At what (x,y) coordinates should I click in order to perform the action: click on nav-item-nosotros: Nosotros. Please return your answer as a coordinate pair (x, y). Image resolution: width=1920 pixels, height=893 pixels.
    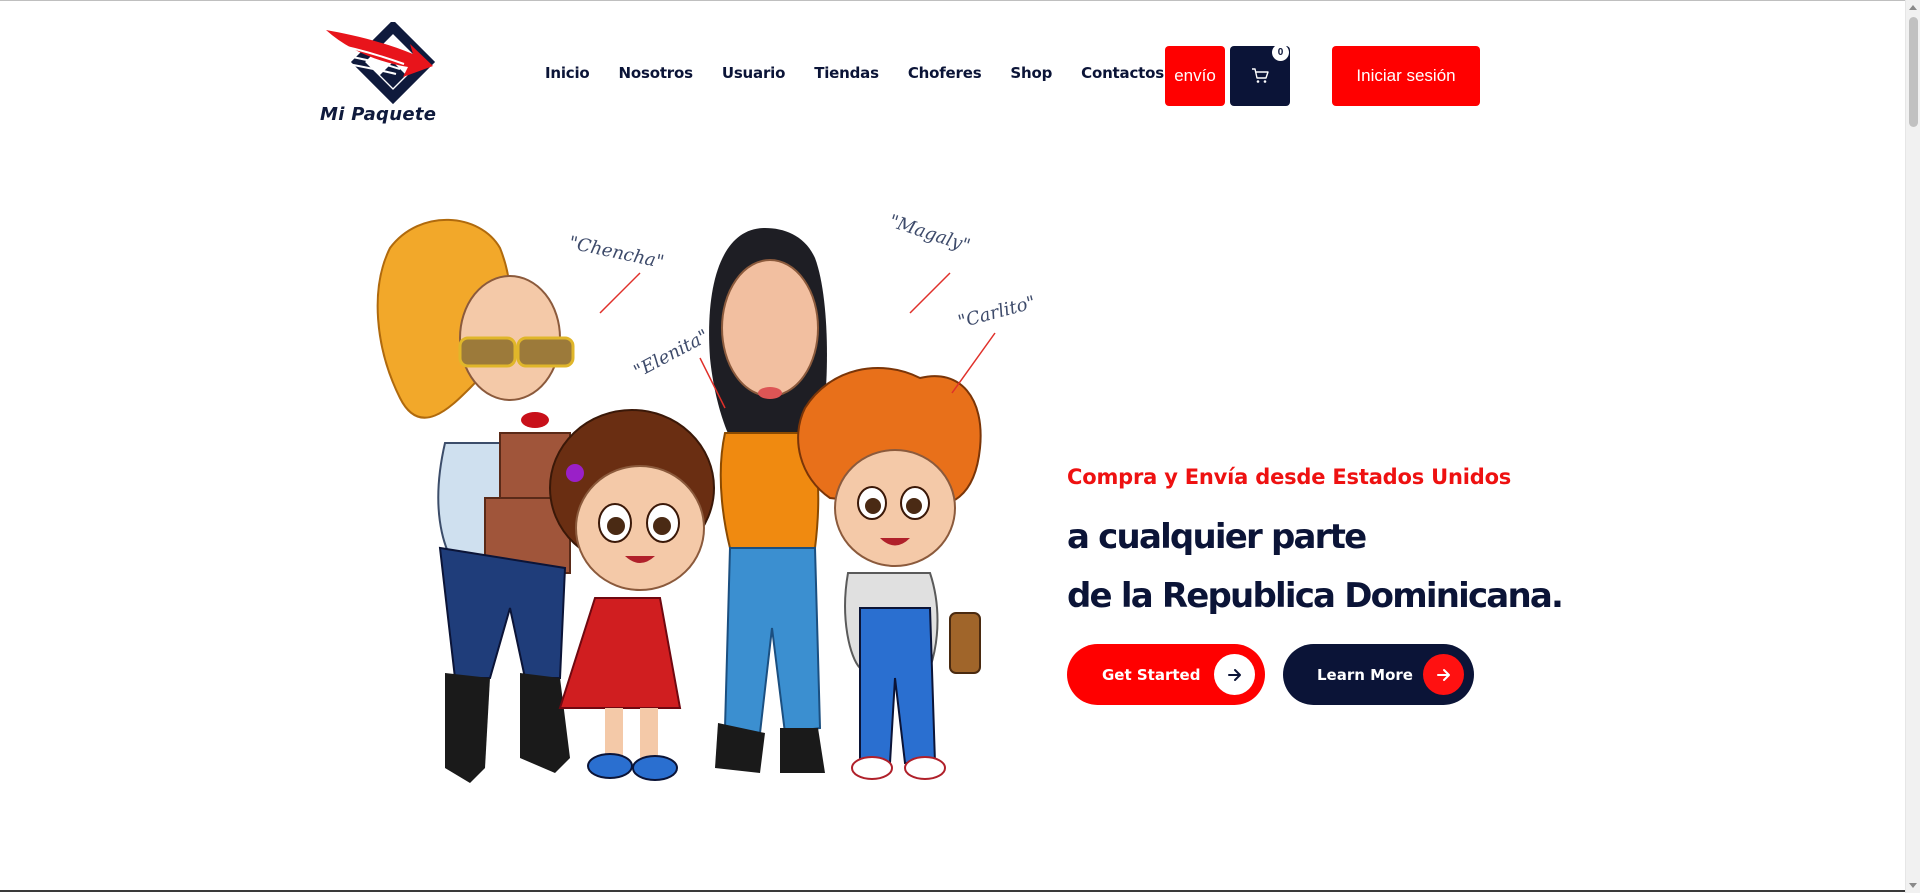
    Looking at the image, I should click on (656, 73).